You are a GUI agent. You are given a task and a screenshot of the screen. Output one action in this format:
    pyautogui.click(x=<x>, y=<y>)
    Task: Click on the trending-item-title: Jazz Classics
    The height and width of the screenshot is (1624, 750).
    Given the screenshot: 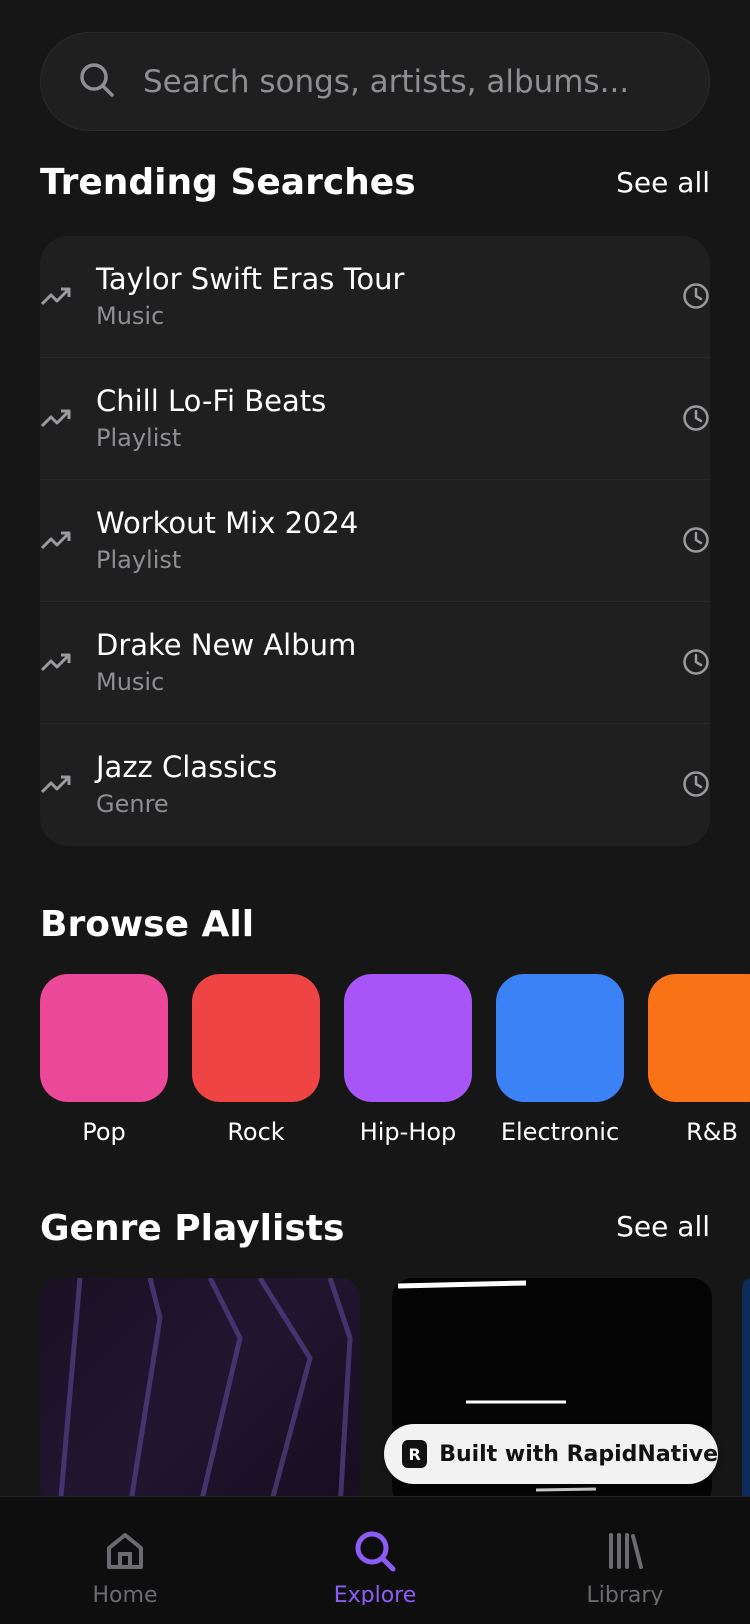 What is the action you would take?
    pyautogui.click(x=187, y=767)
    